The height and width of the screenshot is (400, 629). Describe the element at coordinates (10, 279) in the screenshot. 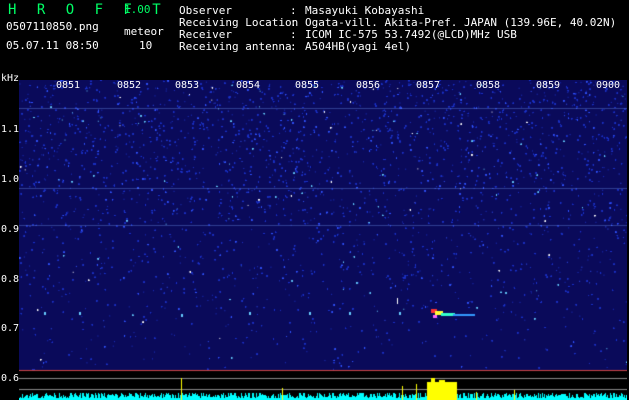

I see `y-tick-label: 0.8` at that location.